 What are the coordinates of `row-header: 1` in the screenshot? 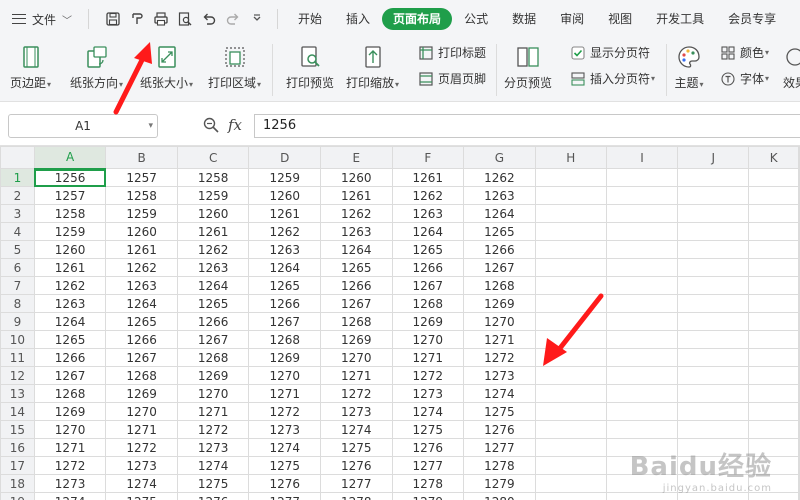 It's located at (17, 177).